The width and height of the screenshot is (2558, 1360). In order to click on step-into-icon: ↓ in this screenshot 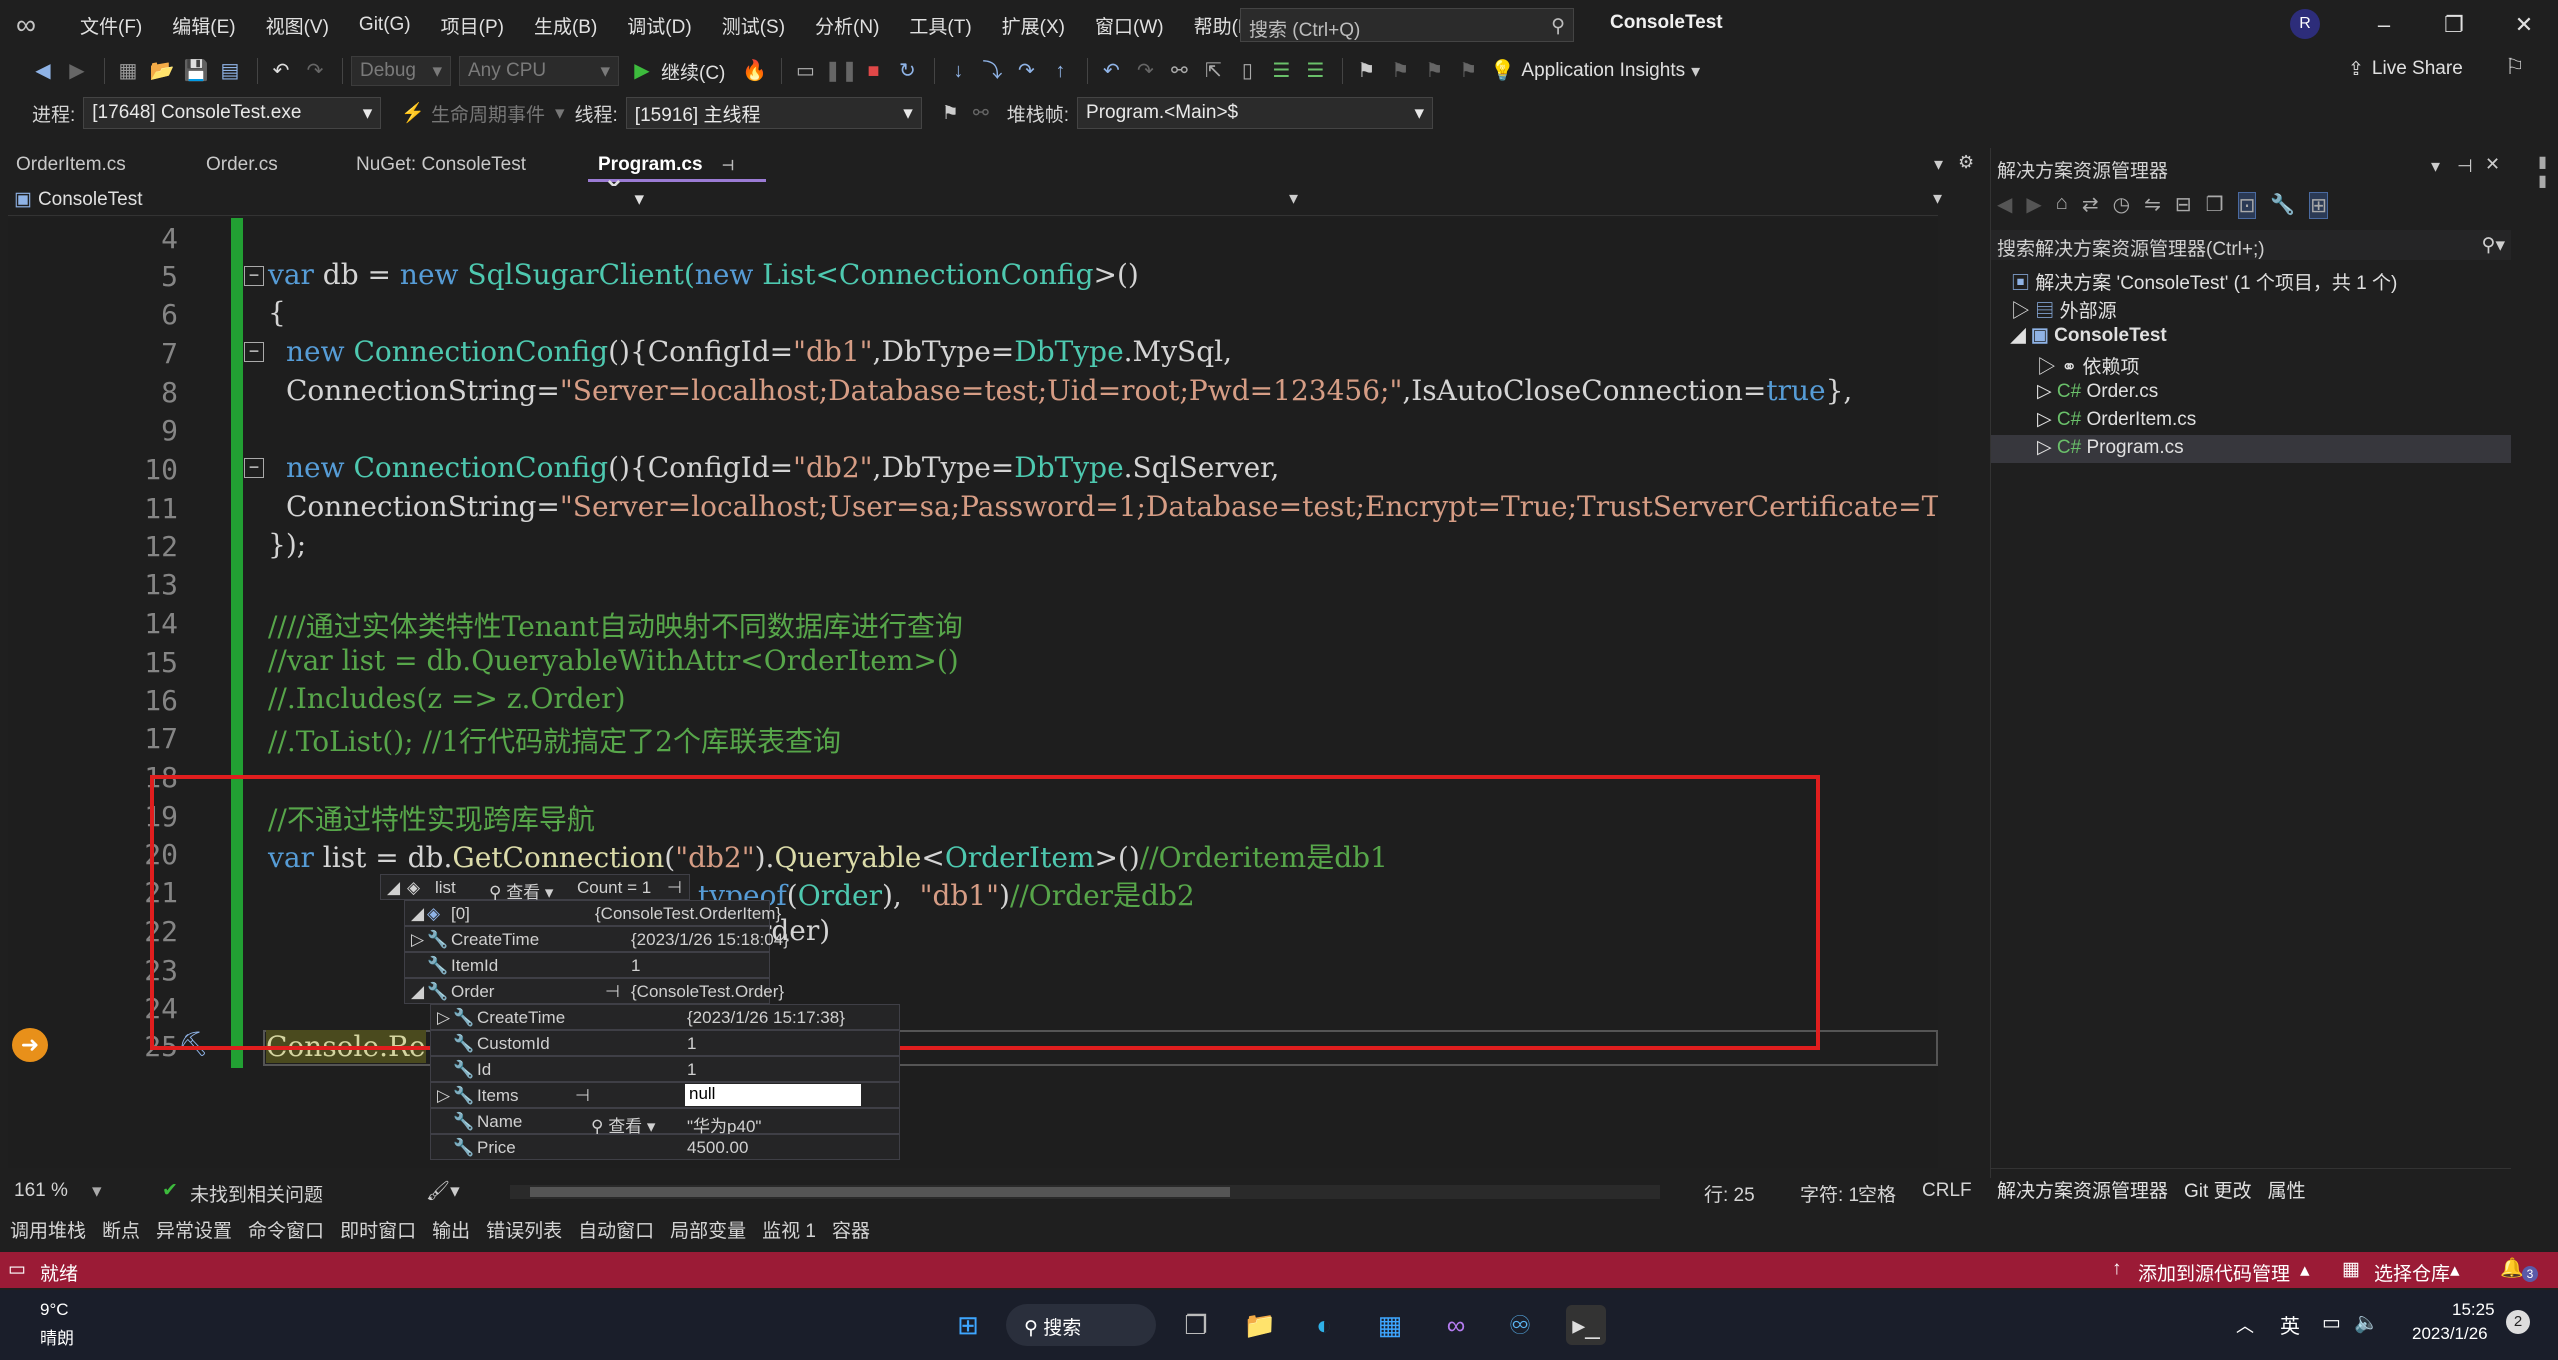, I will do `click(958, 71)`.